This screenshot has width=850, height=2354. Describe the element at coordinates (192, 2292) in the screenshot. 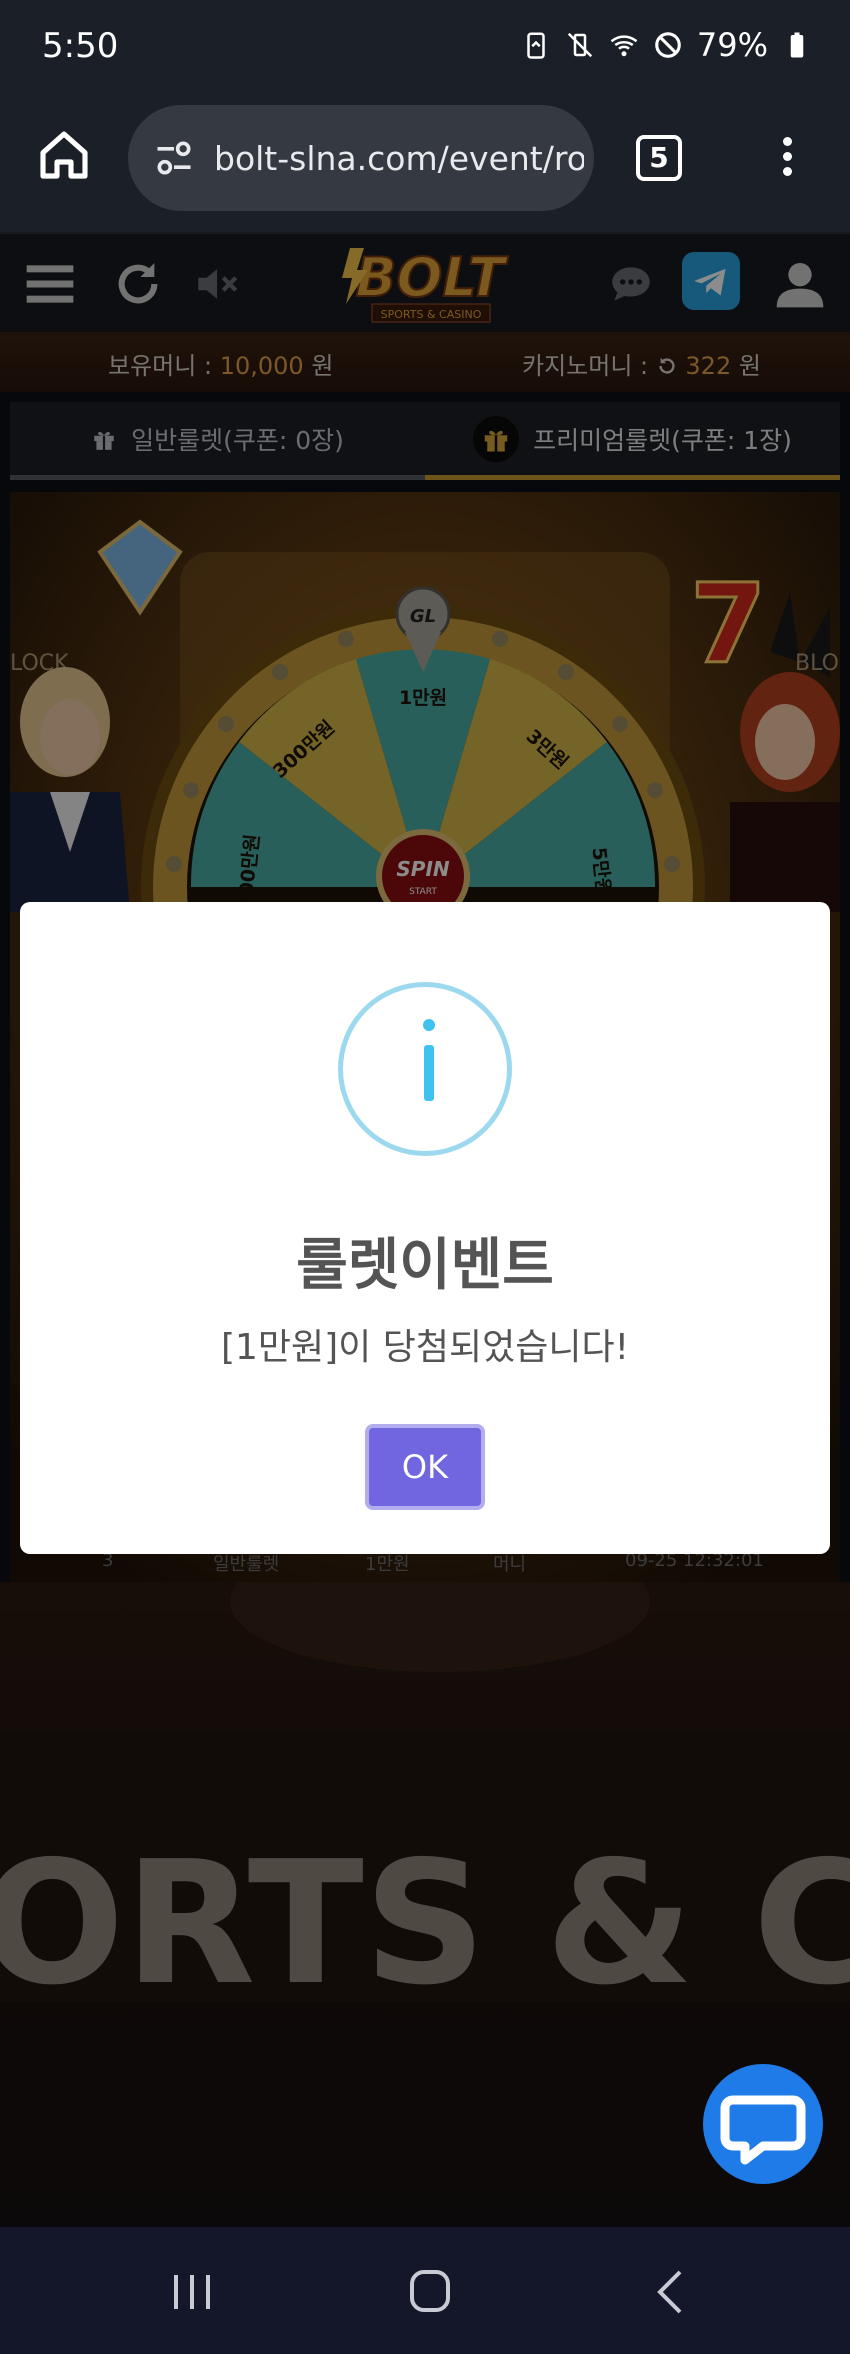

I see `recent-apps-icon` at that location.